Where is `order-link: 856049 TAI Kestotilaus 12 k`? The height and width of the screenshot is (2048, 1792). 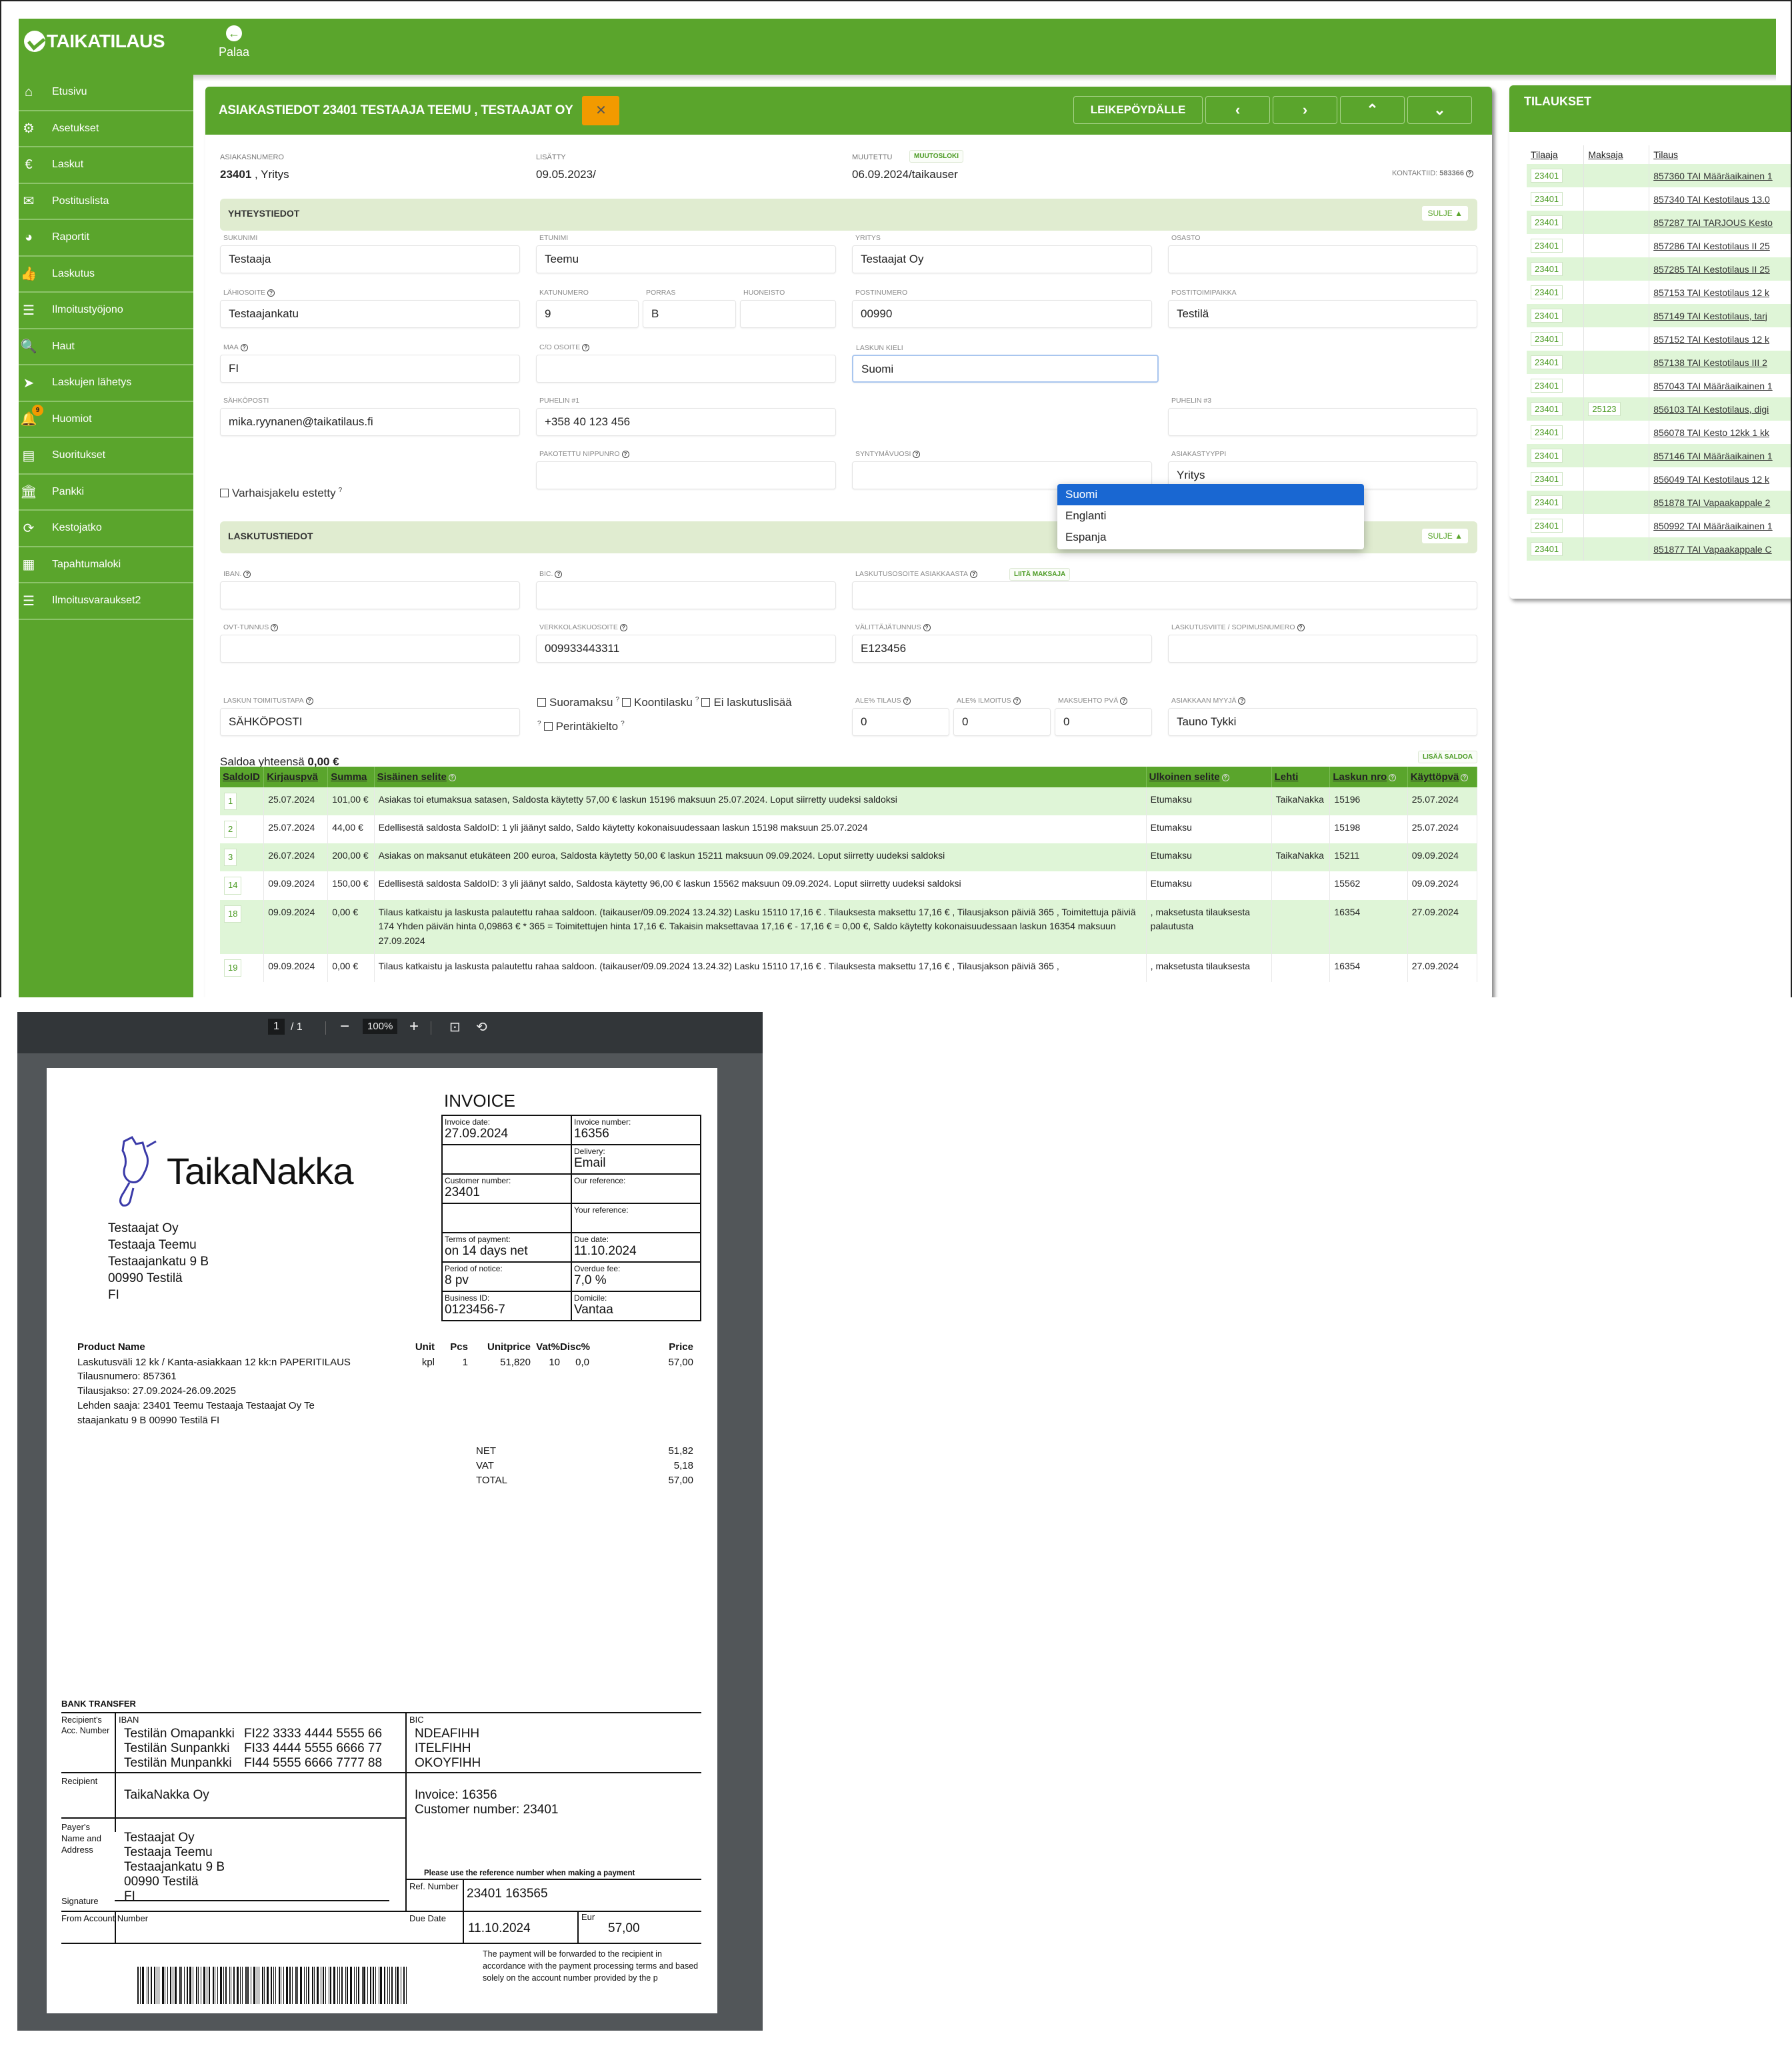
order-link: 856049 TAI Kestotilaus 12 k is located at coordinates (1711, 479).